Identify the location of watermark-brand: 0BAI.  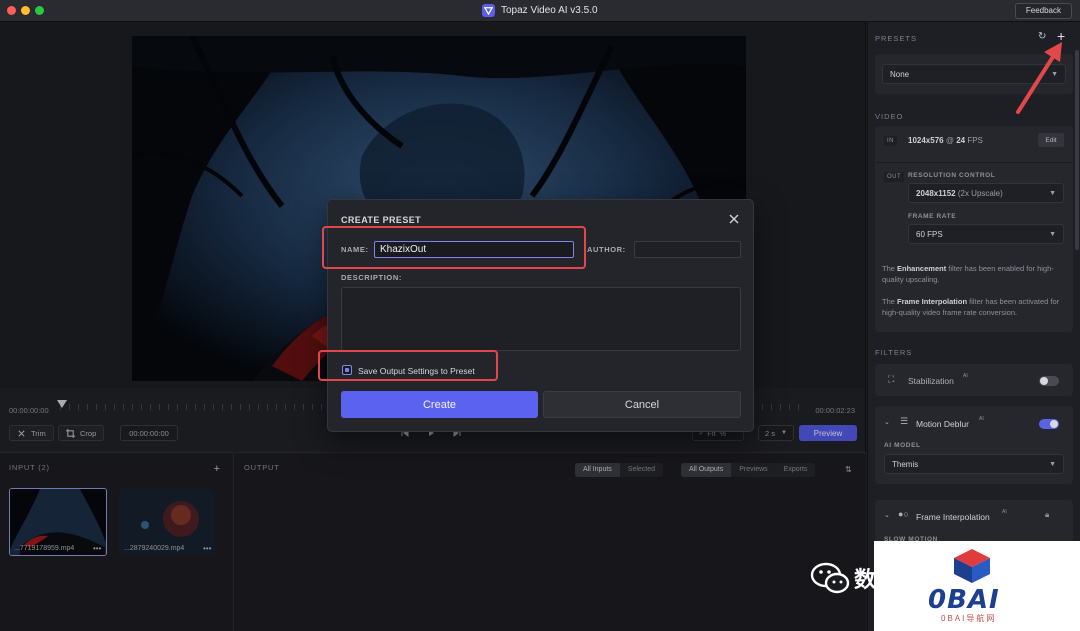
(964, 600).